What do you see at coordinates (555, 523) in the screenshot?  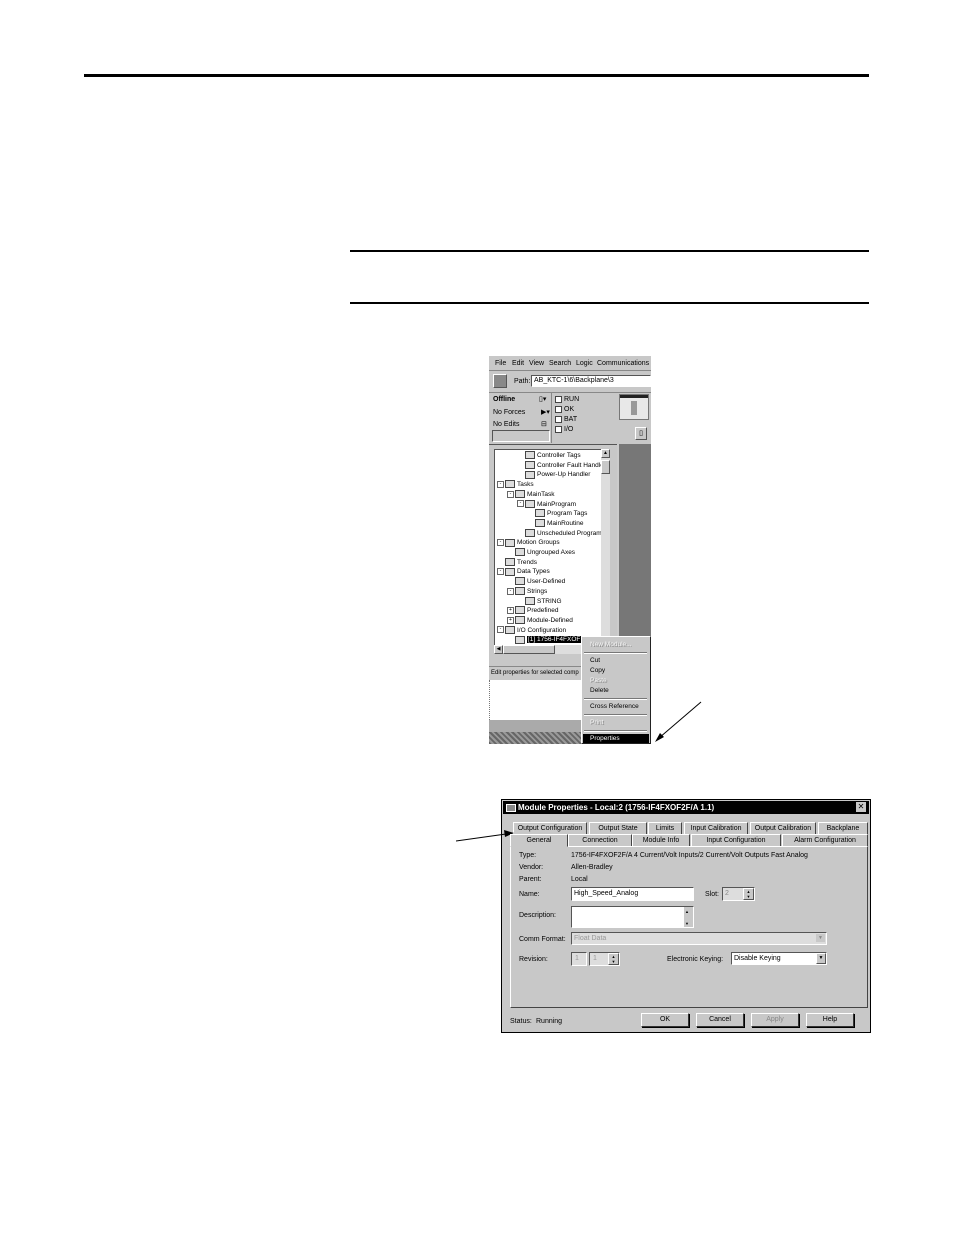 I see `tree-item: MainRoutine` at bounding box center [555, 523].